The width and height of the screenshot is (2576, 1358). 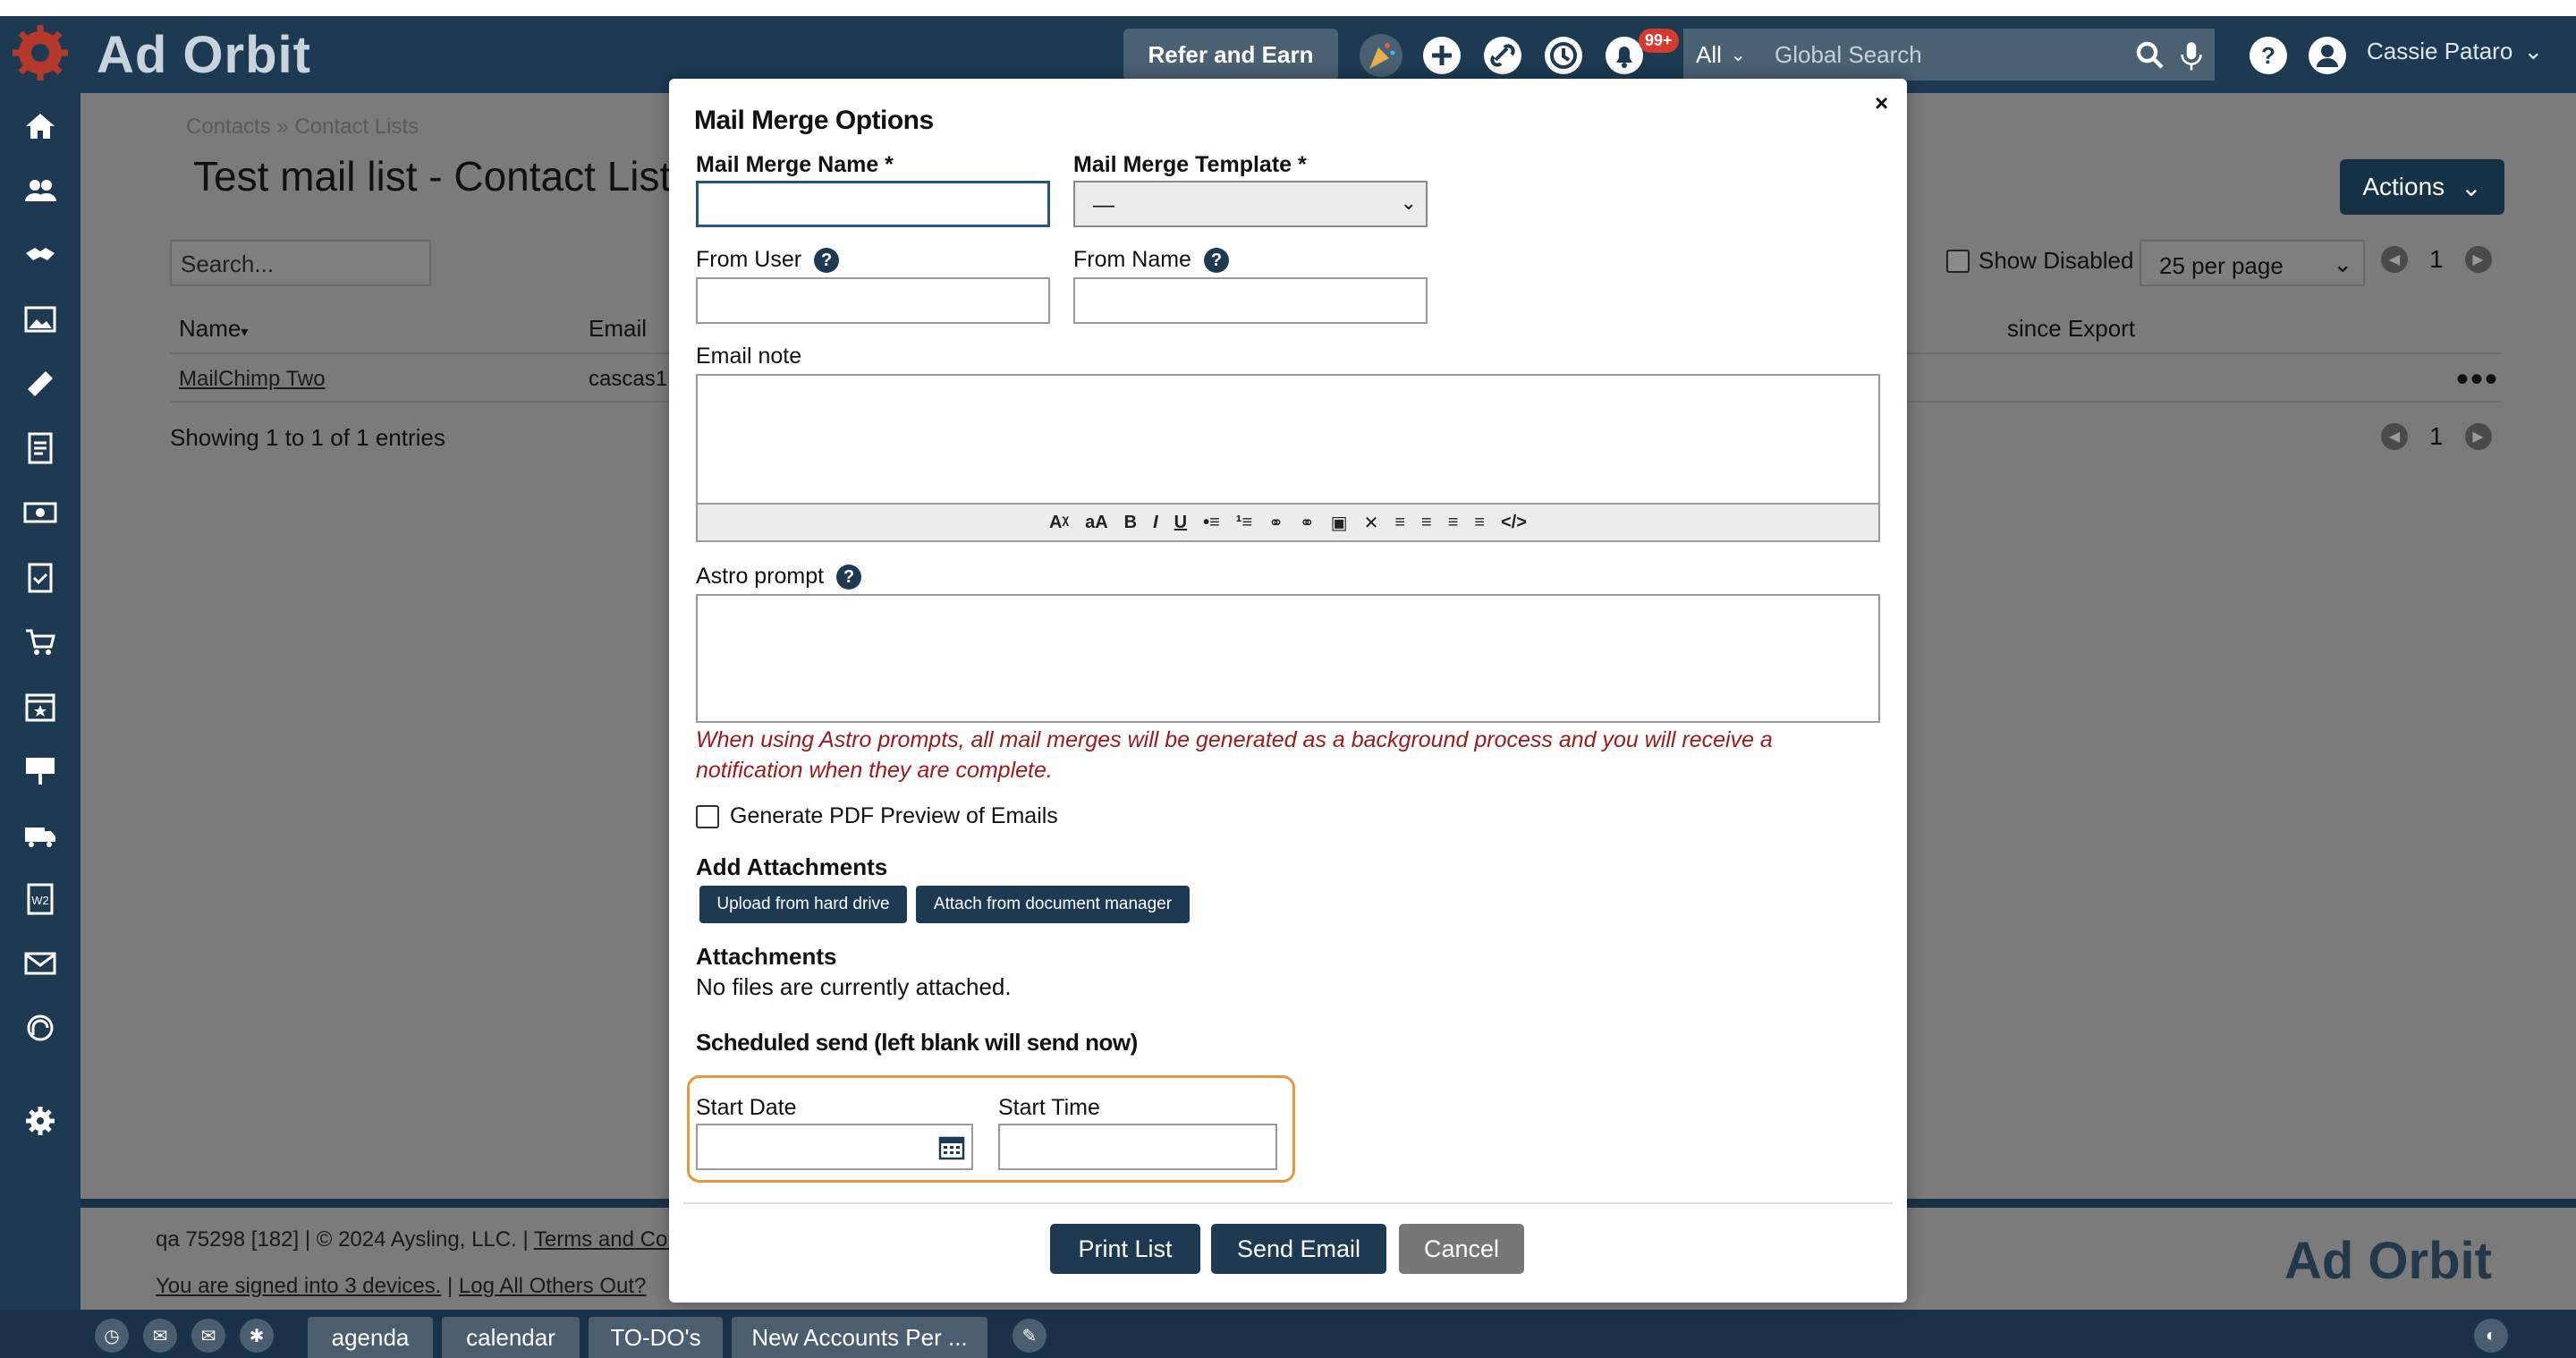 I want to click on pdf-preview-checkbox, so click(x=707, y=816).